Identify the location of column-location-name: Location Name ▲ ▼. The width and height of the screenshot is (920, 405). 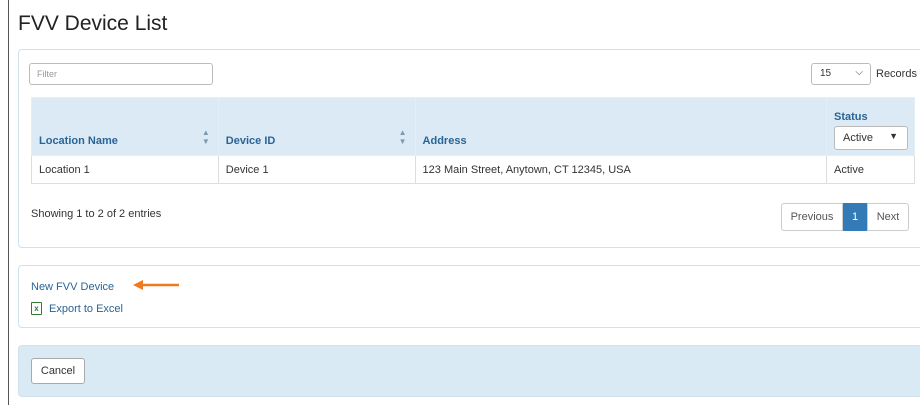
(125, 126).